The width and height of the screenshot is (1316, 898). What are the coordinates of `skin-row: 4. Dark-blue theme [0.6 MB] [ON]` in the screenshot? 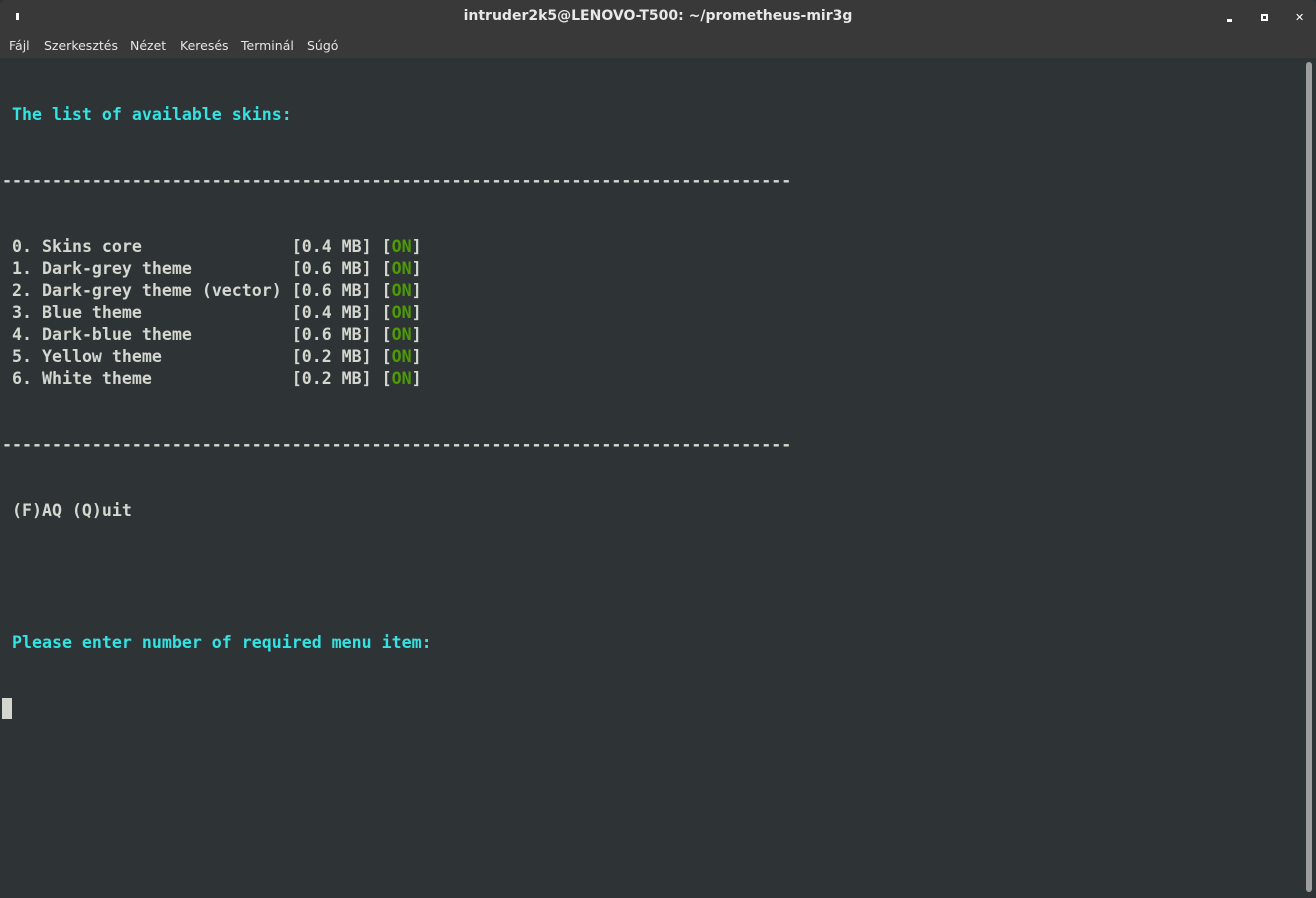 It's located at (217, 334).